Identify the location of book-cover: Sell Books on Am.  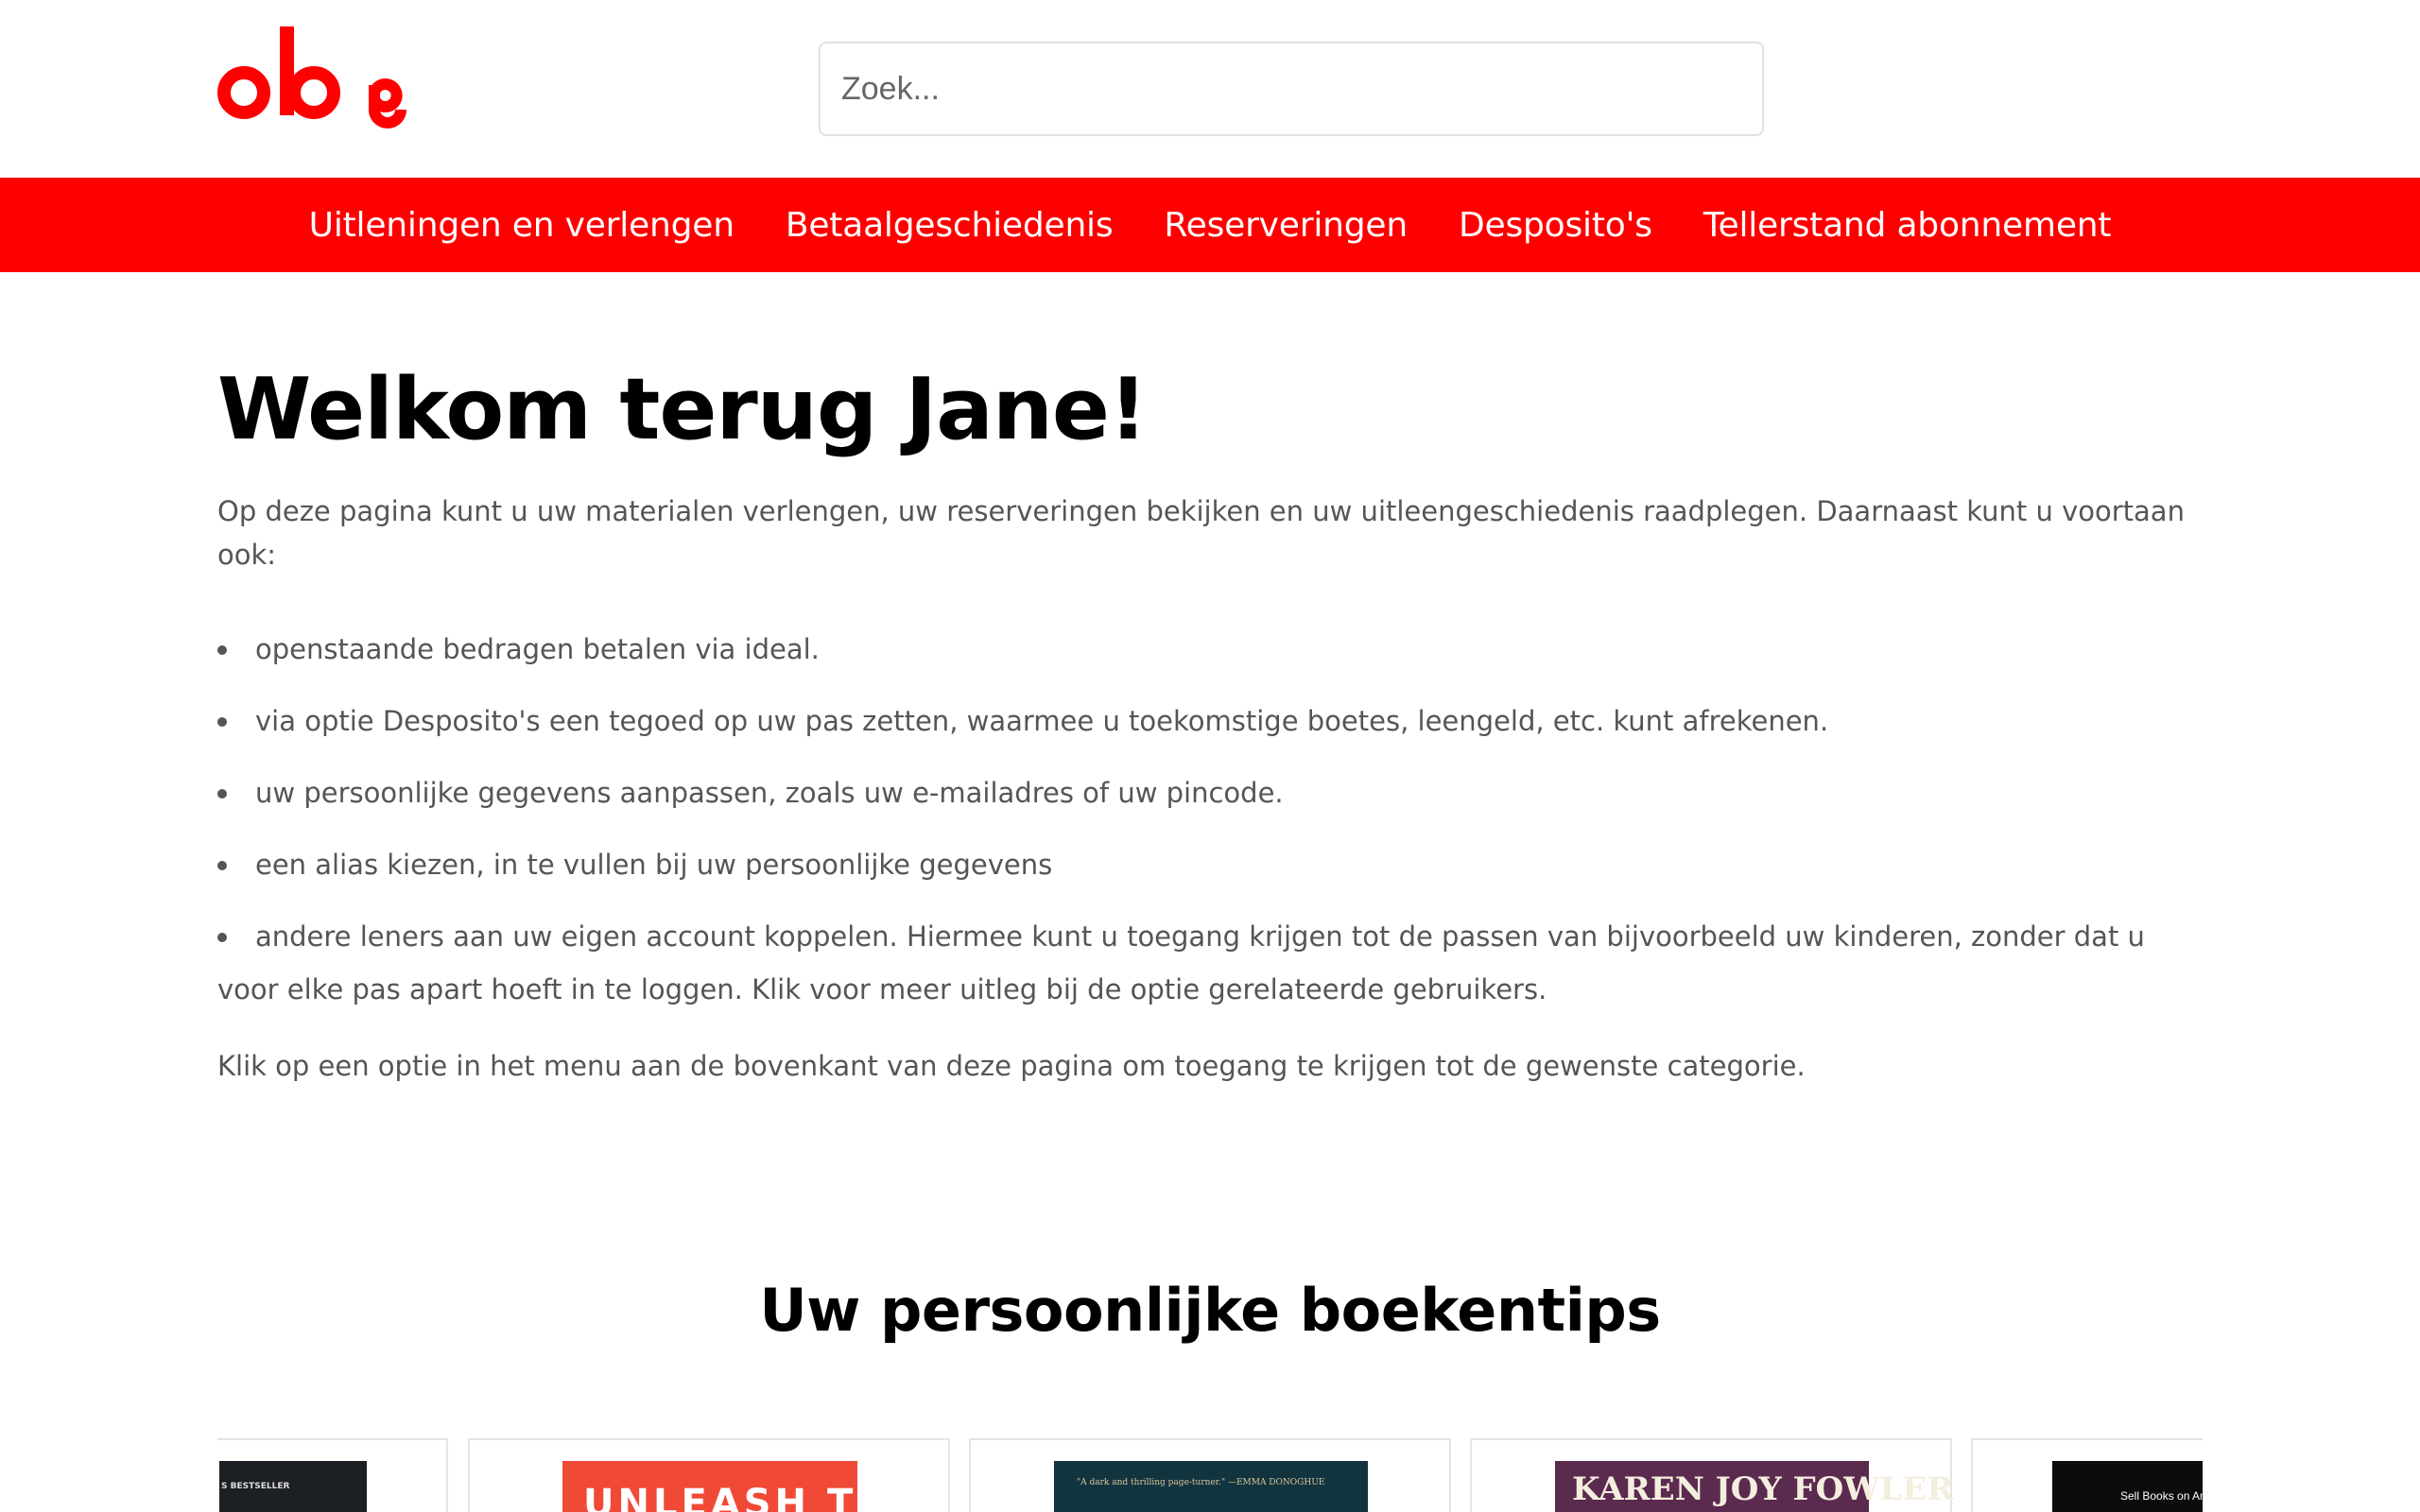
(2127, 1486).